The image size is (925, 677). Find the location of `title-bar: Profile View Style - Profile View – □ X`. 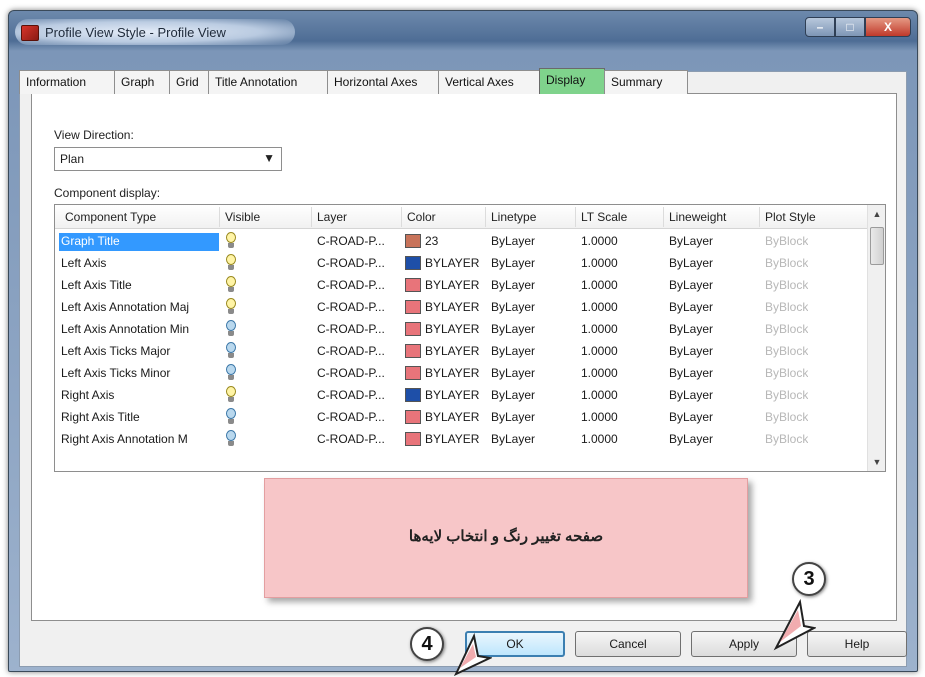

title-bar: Profile View Style - Profile View – □ X is located at coordinates (463, 31).